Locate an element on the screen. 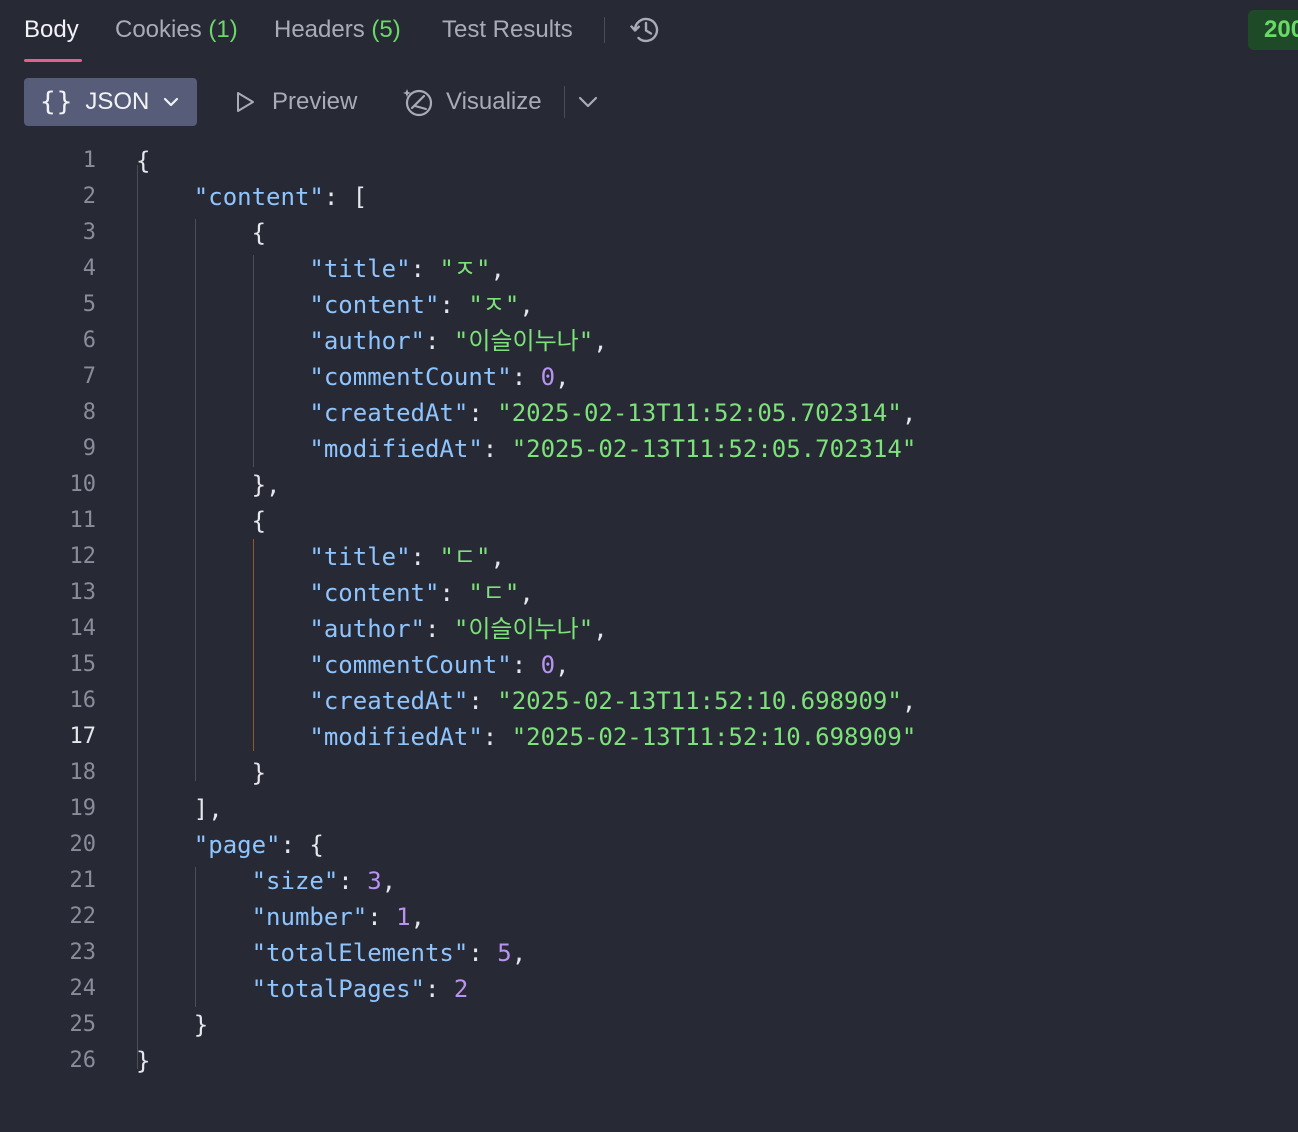  json-number: 0 is located at coordinates (548, 665).